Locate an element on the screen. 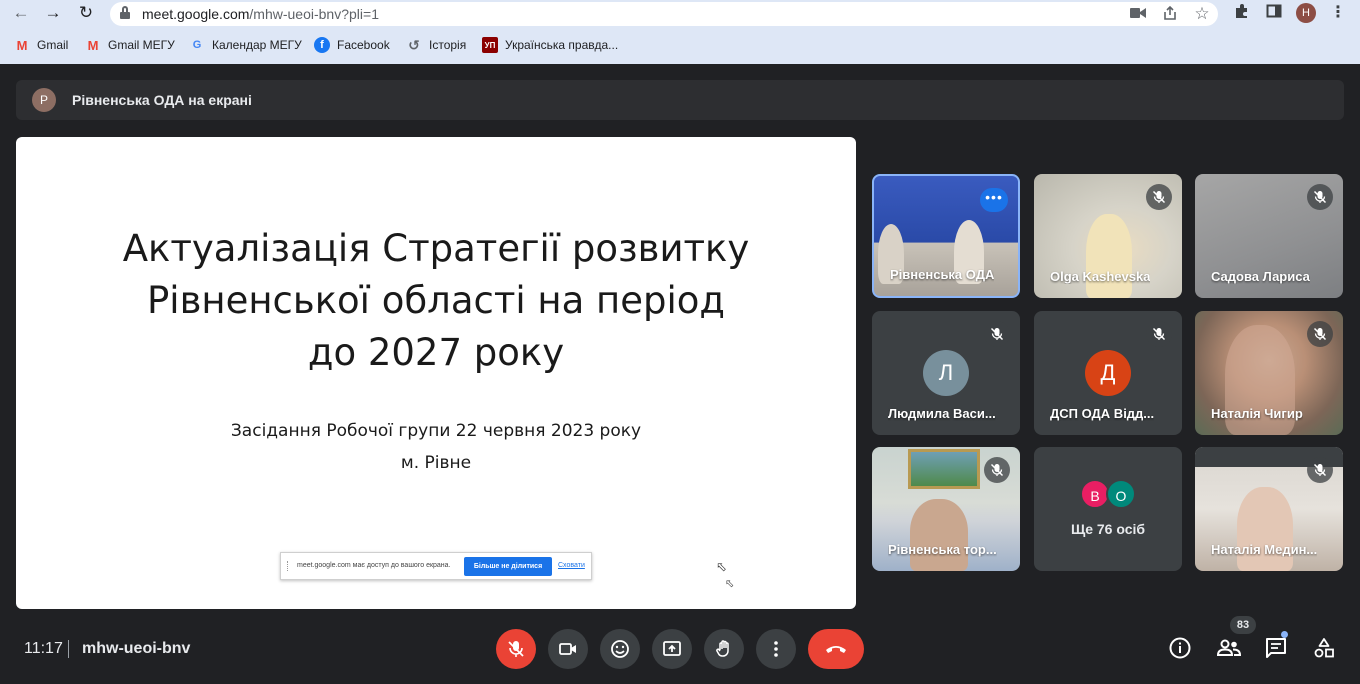 The width and height of the screenshot is (1360, 684). participant-avatar: Д is located at coordinates (1108, 373).